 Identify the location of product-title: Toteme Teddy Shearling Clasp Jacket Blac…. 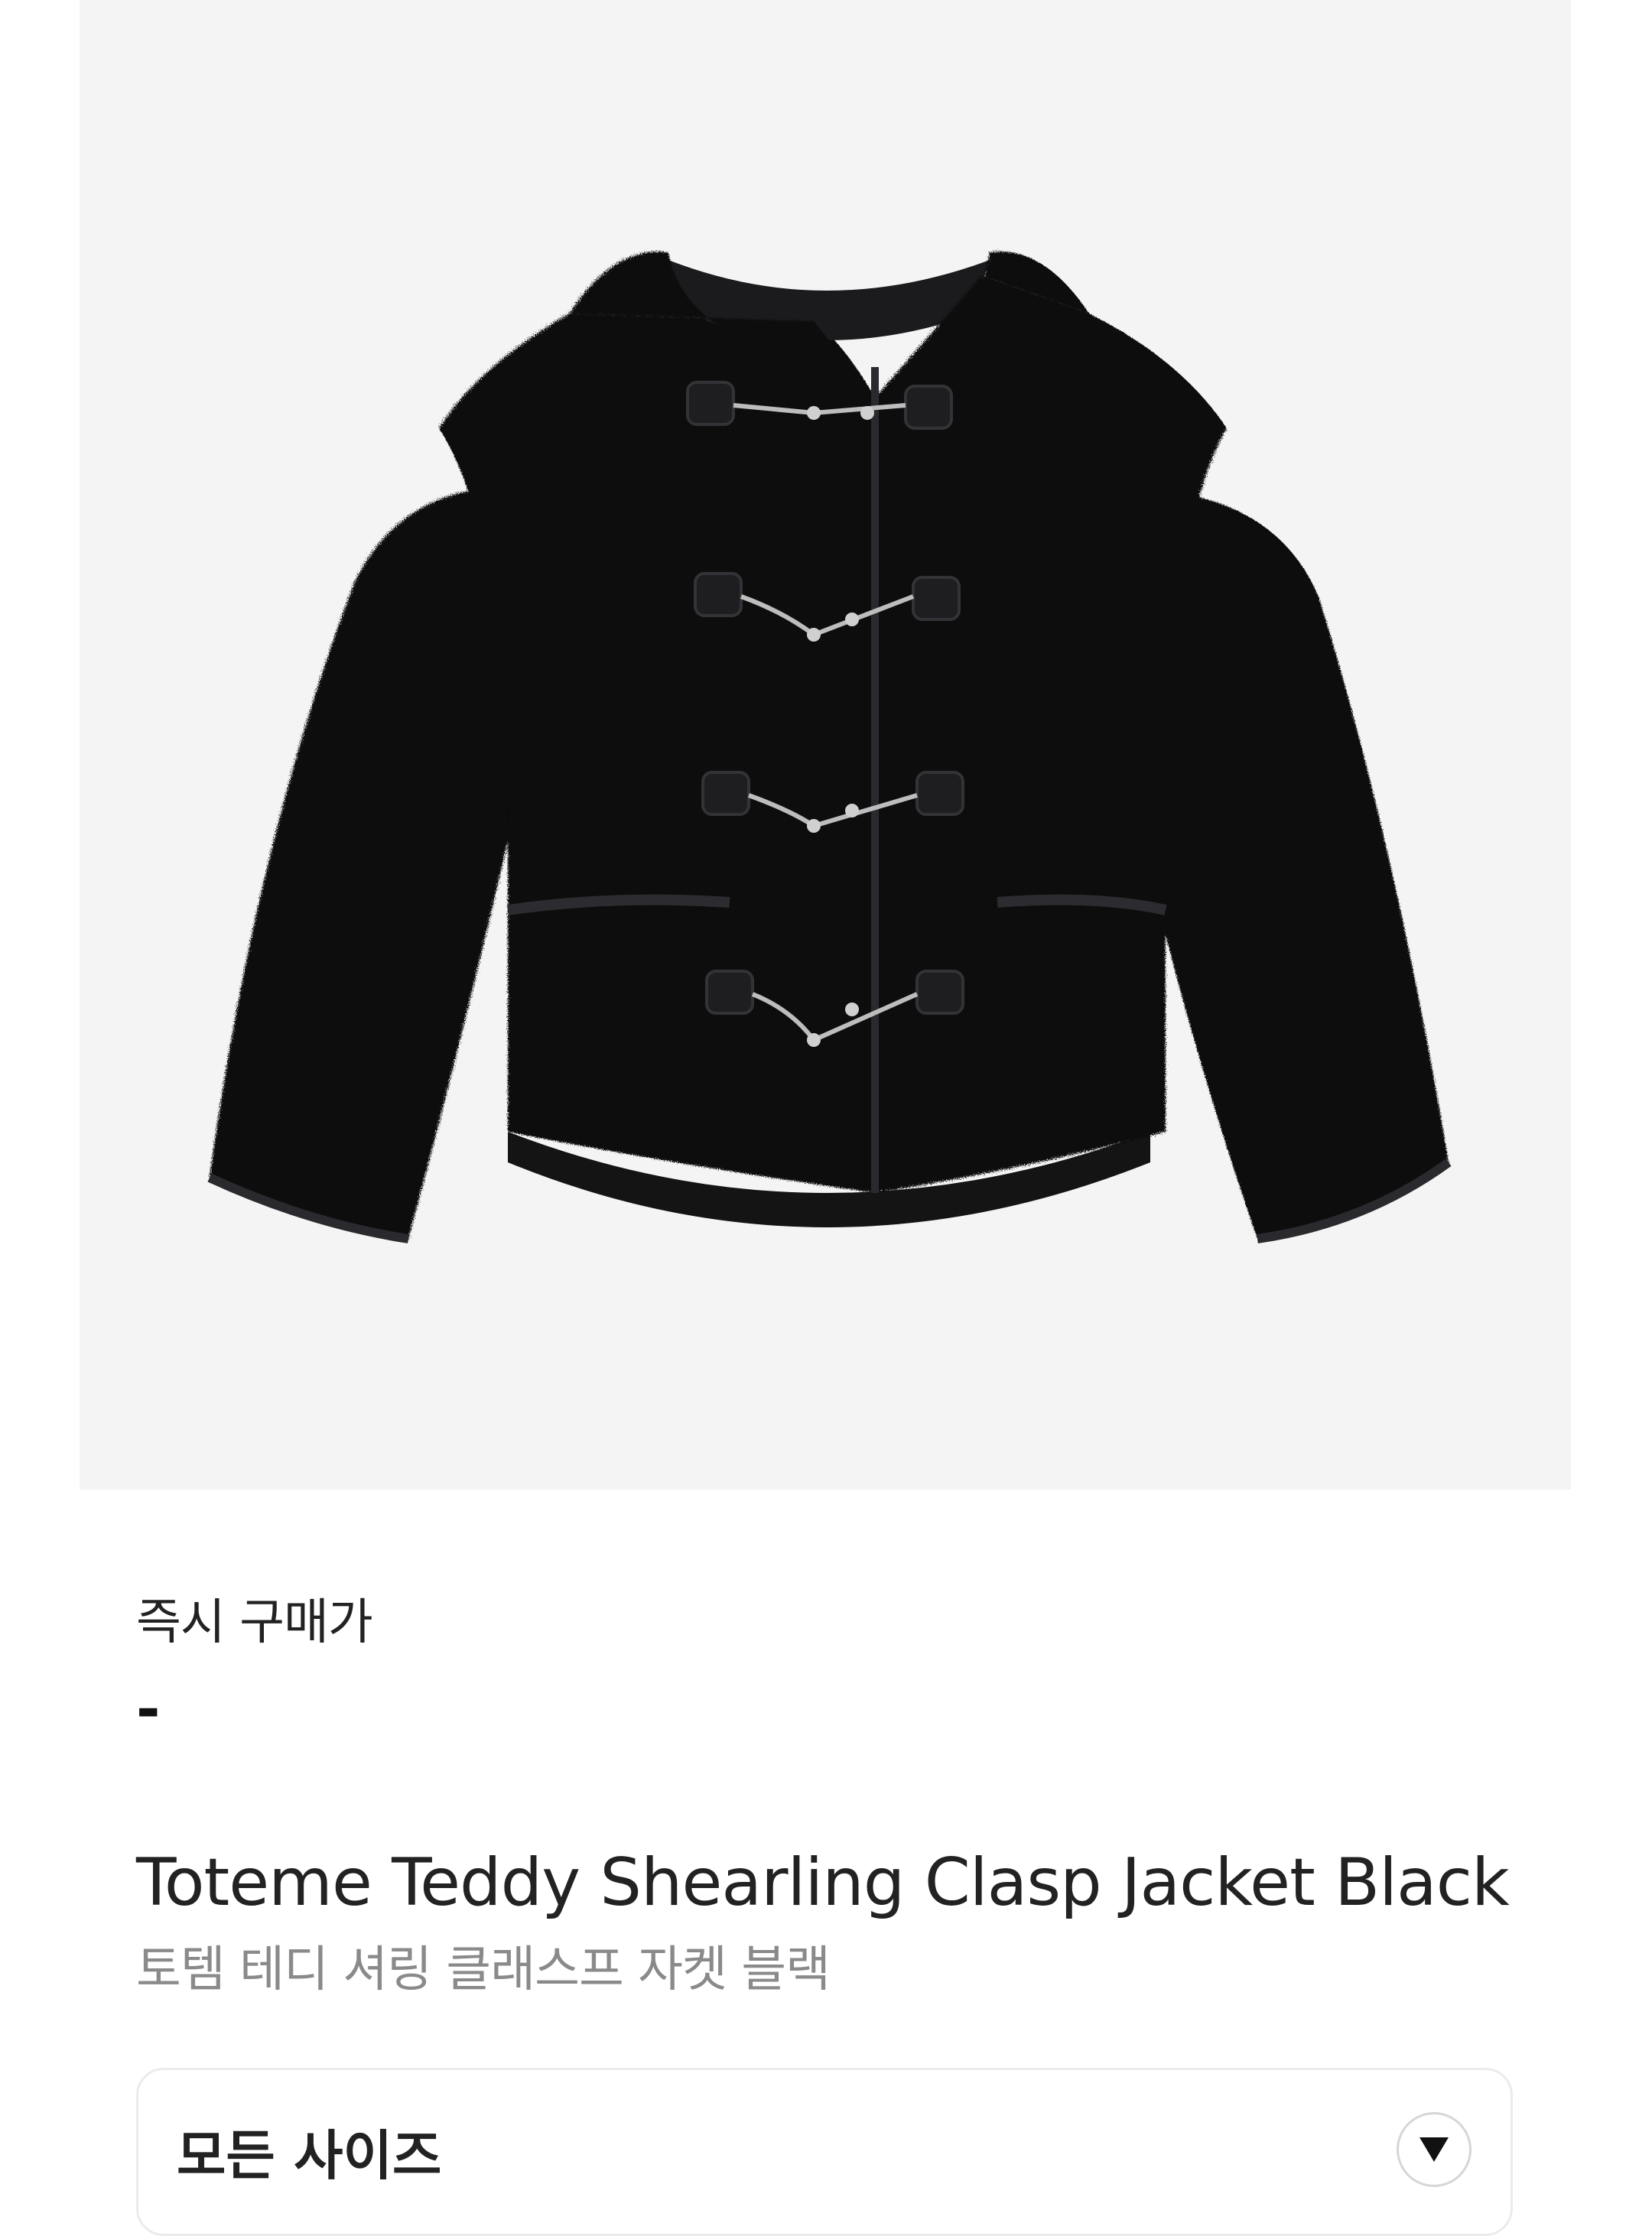
(823, 1882).